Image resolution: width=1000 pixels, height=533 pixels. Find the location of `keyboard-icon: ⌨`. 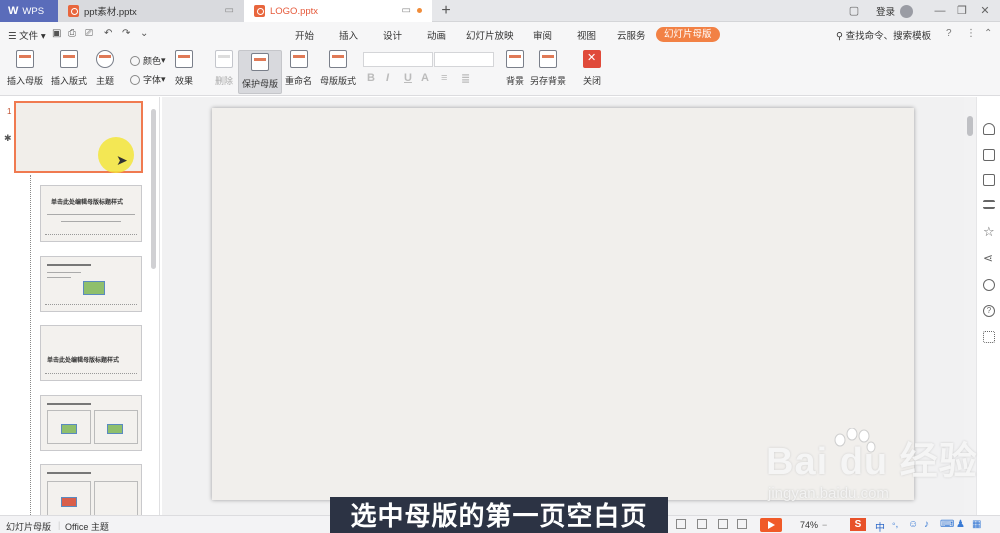

keyboard-icon: ⌨ is located at coordinates (947, 524).